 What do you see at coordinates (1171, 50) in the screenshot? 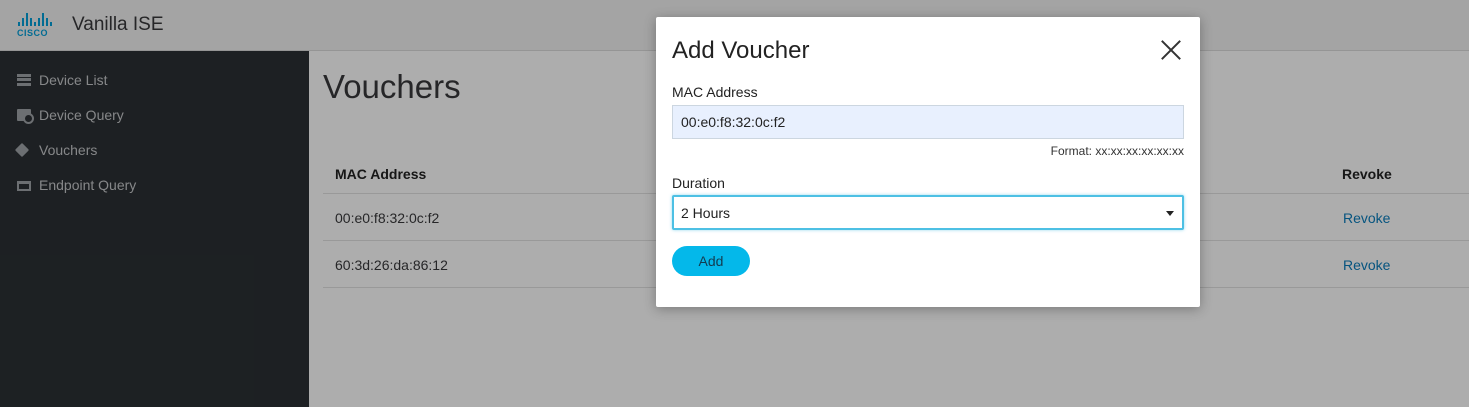
I see `close-icon` at bounding box center [1171, 50].